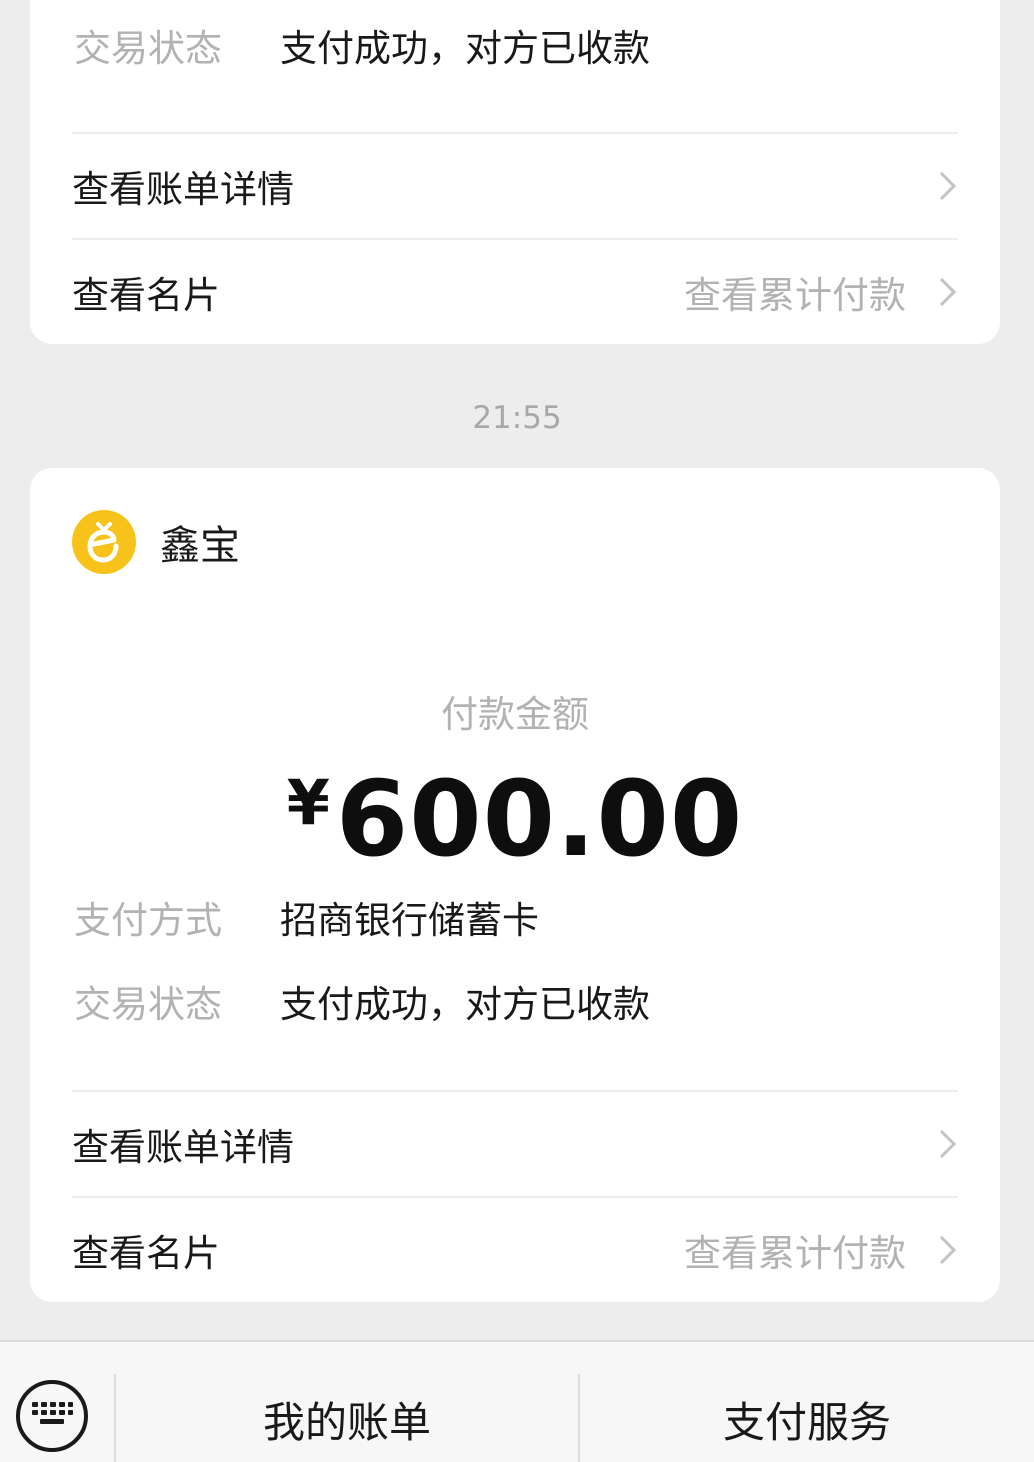 Image resolution: width=1034 pixels, height=1462 pixels. What do you see at coordinates (517, 418) in the screenshot?
I see `message-timestamp: 21:55` at bounding box center [517, 418].